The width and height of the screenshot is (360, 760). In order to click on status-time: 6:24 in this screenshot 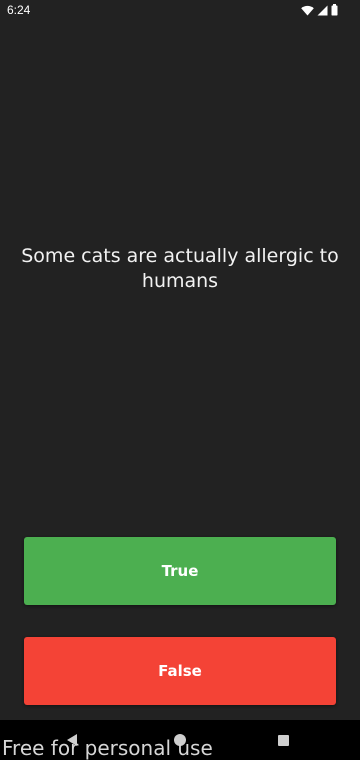, I will do `click(19, 10)`.